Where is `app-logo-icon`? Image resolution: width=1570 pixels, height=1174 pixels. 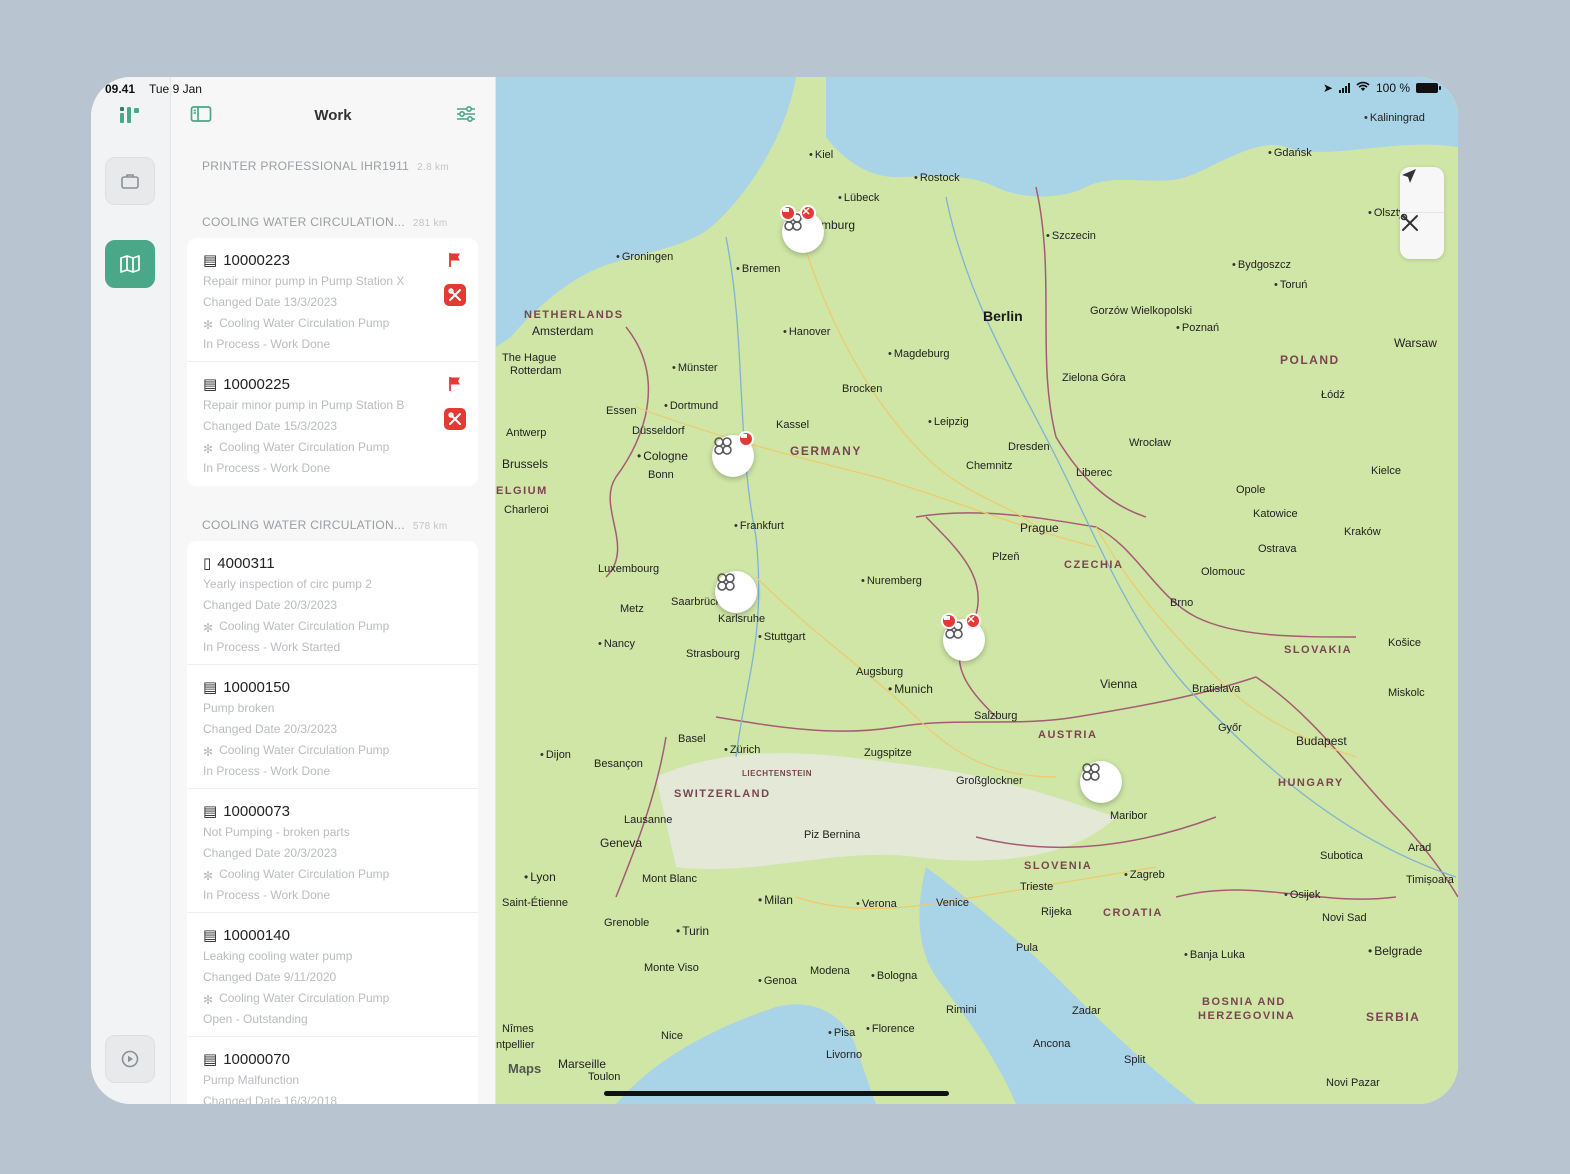 app-logo-icon is located at coordinates (129, 115).